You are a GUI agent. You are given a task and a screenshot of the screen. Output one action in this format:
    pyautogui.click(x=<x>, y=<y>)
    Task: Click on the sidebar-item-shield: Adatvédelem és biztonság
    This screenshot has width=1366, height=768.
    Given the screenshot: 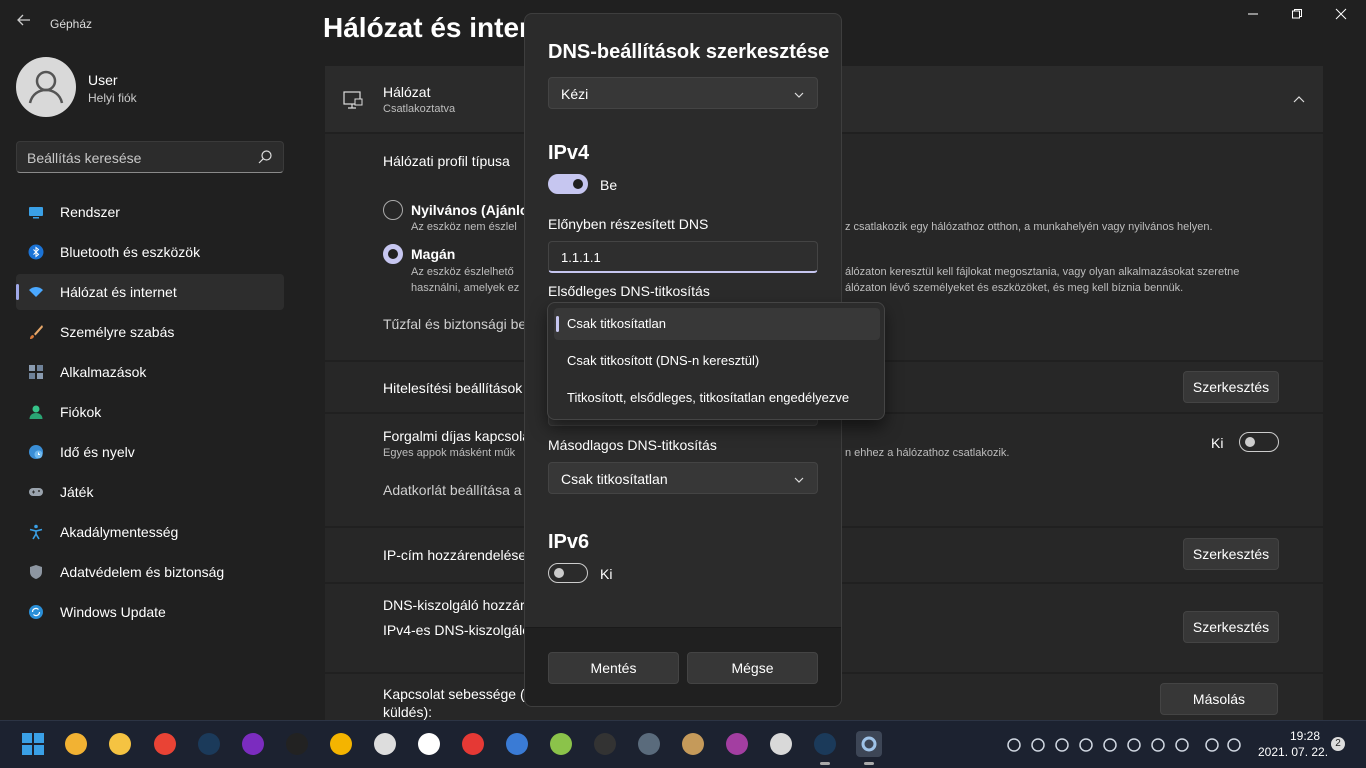 What is the action you would take?
    pyautogui.click(x=150, y=572)
    